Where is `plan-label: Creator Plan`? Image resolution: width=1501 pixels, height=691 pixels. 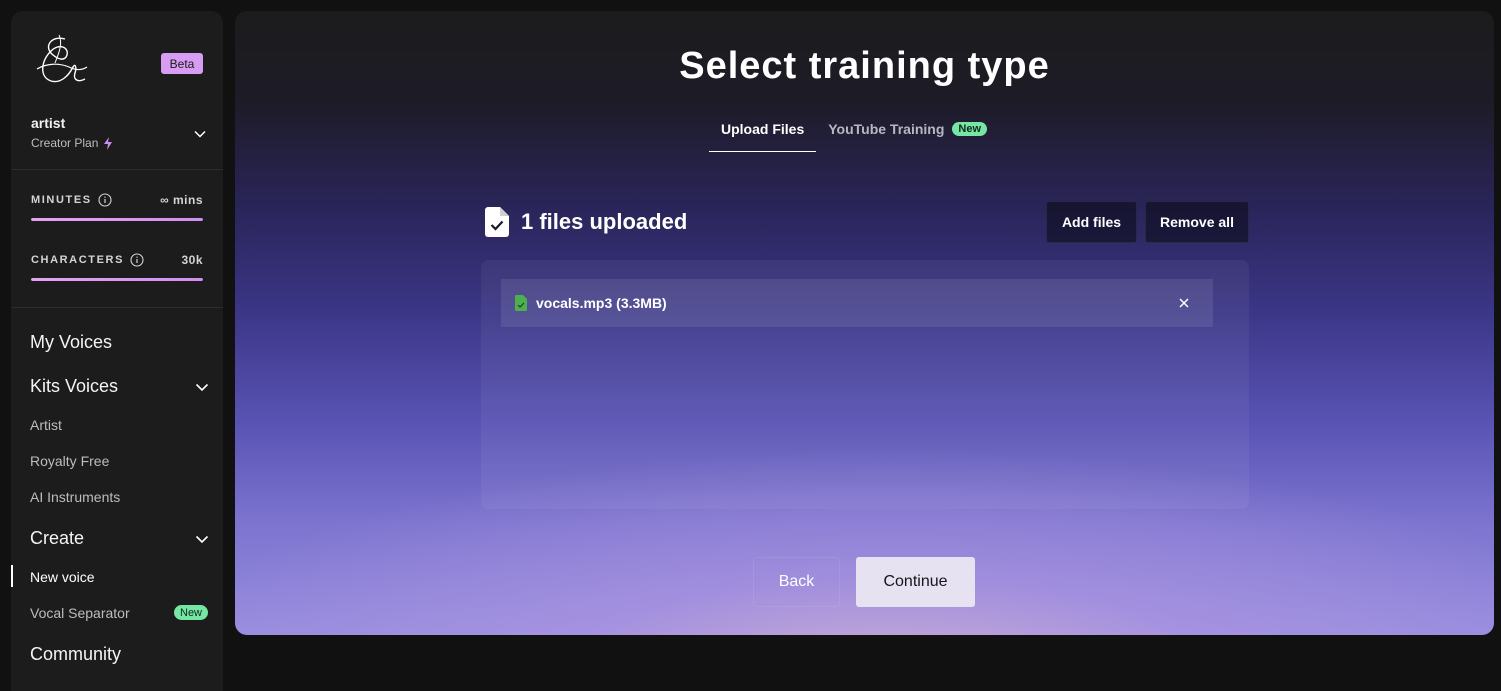
plan-label: Creator Plan is located at coordinates (65, 143).